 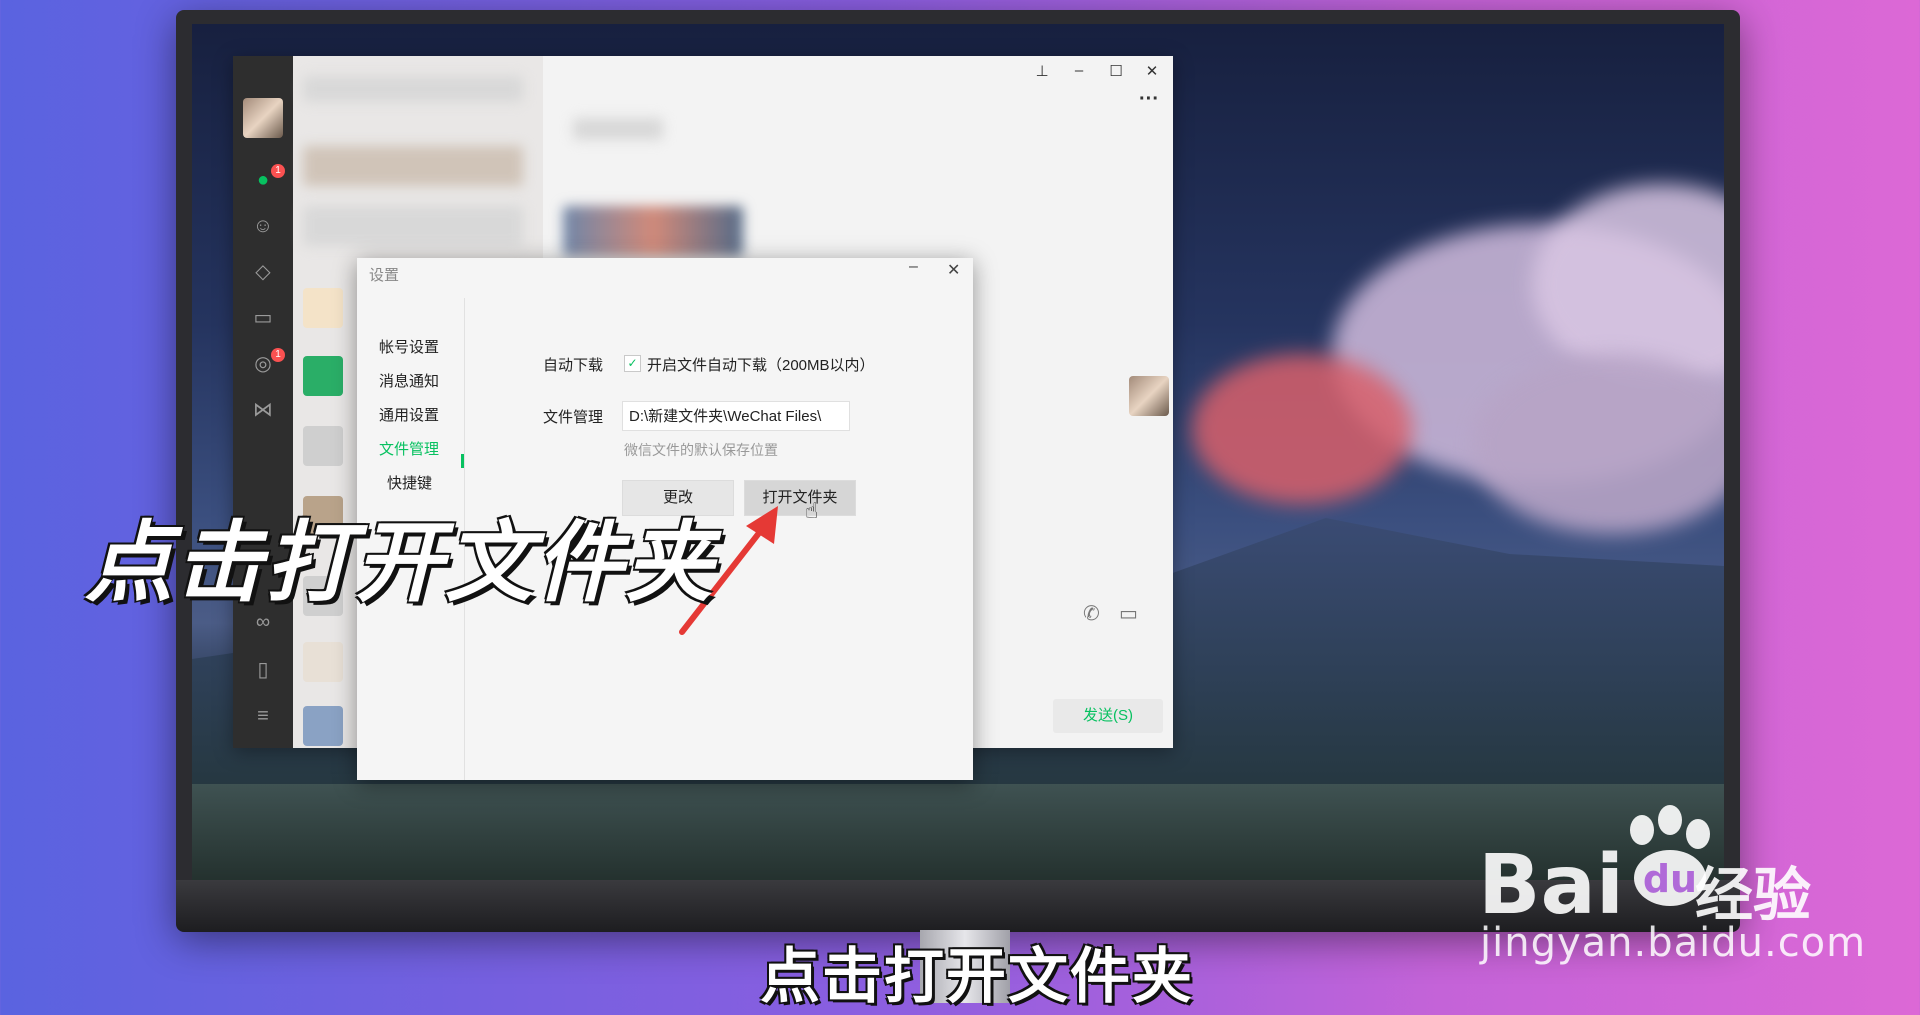 What do you see at coordinates (736, 416) in the screenshot?
I see `save-path-field: D:\新建文件夹\WeChat Files\` at bounding box center [736, 416].